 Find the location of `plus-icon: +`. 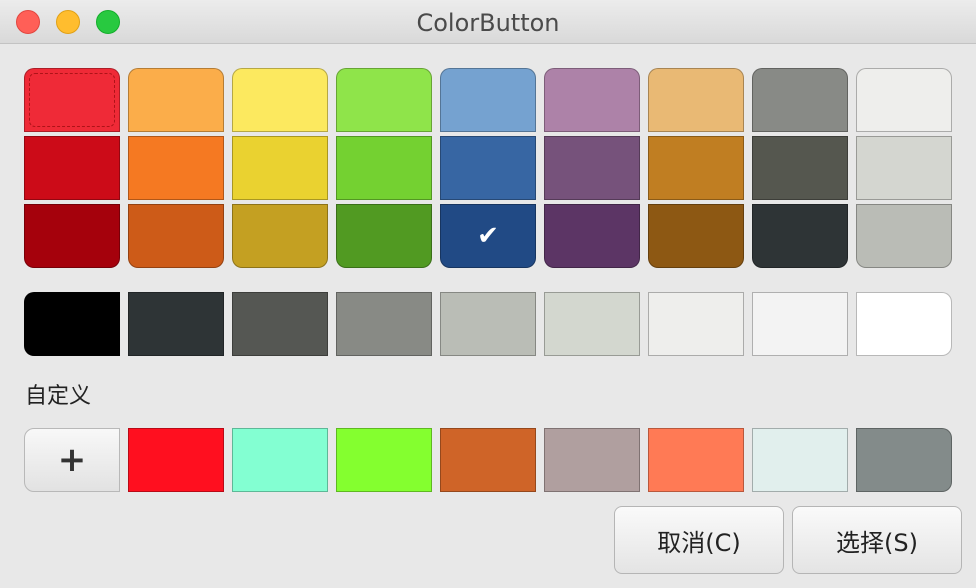

plus-icon: + is located at coordinates (72, 460).